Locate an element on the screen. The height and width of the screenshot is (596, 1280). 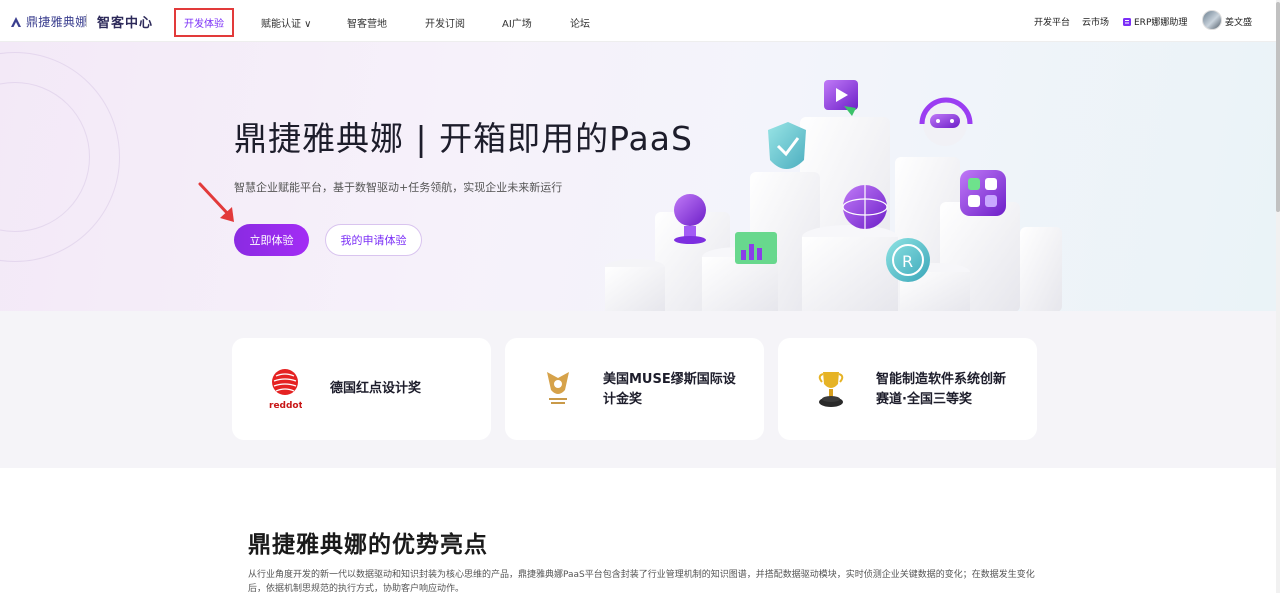
page-scrollbar is located at coordinates (1278, 296).